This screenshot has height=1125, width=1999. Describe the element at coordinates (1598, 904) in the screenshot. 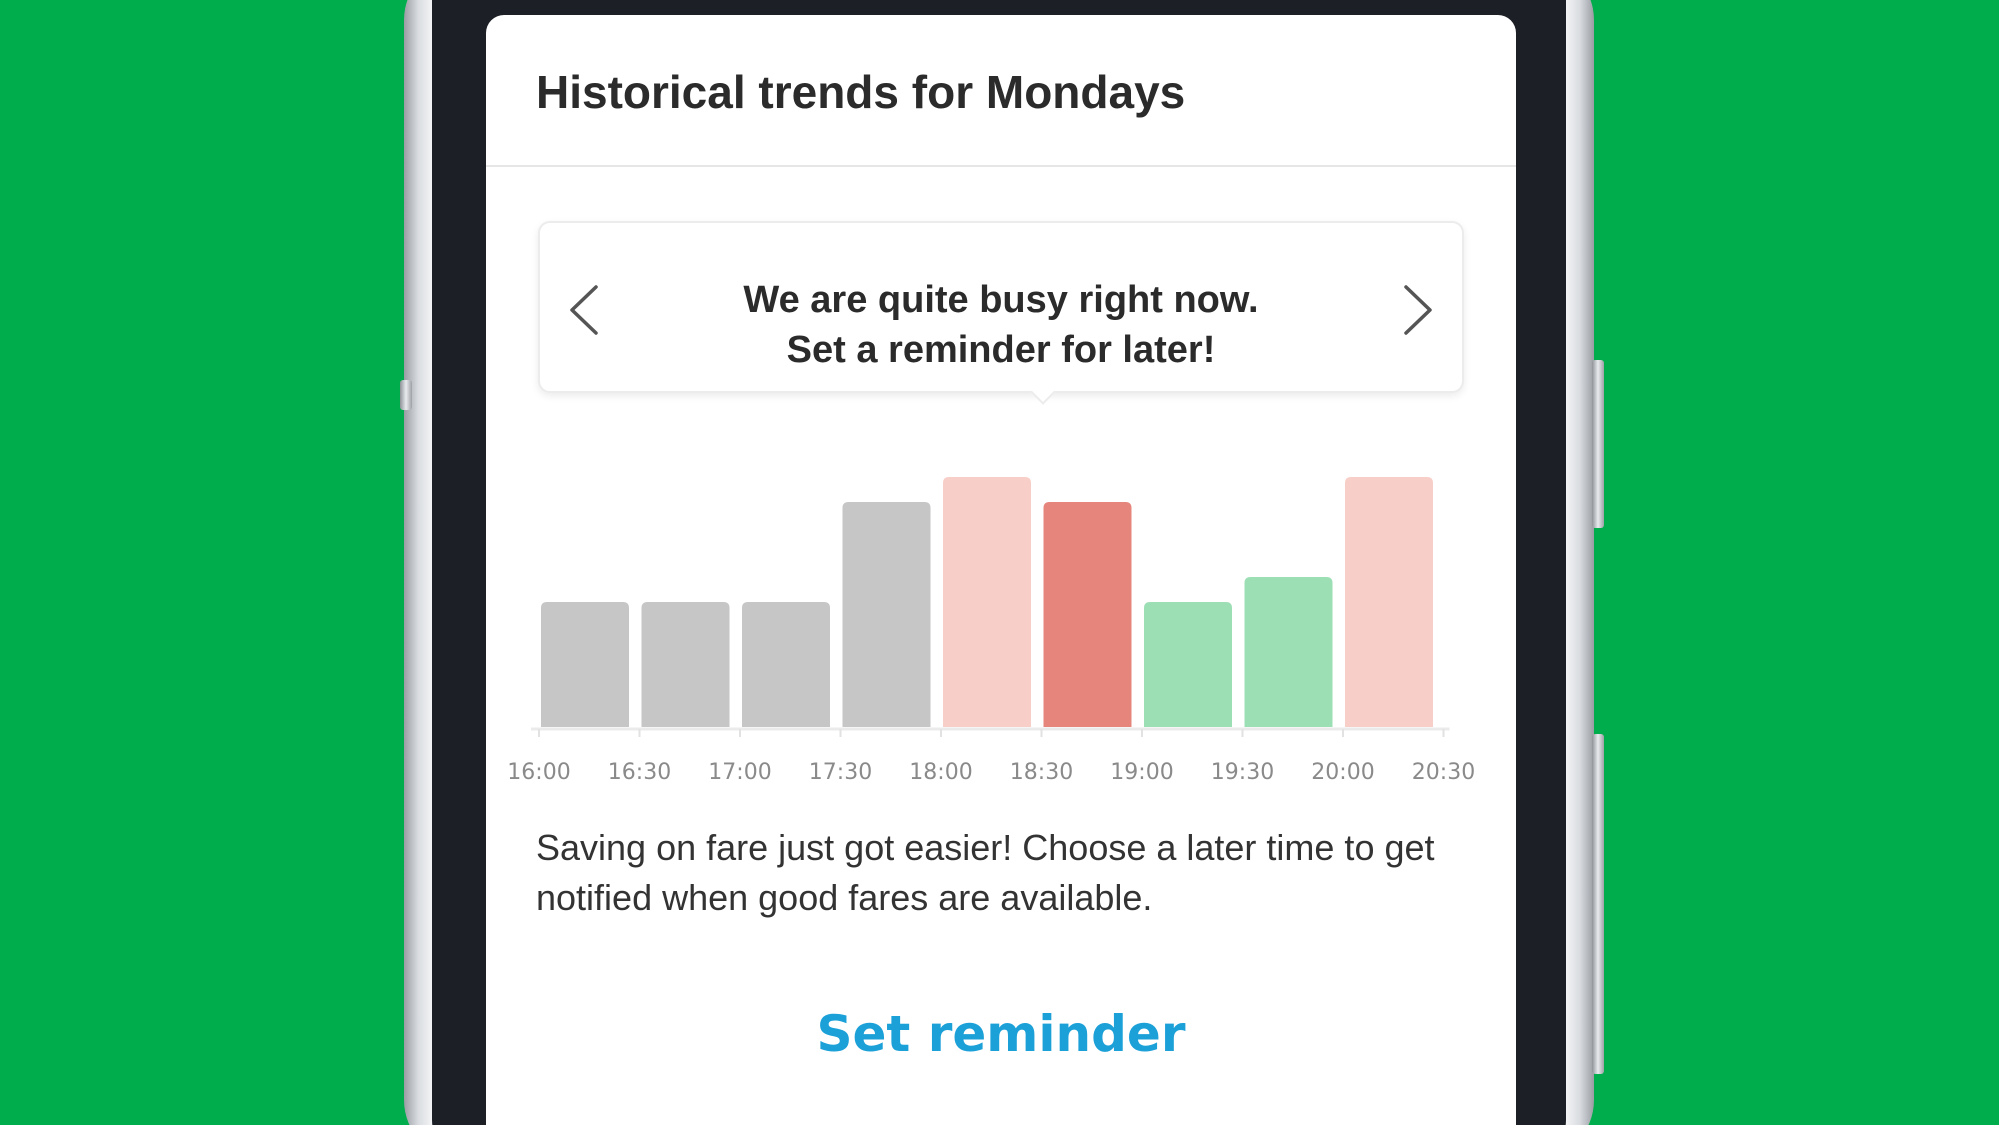

I see `phone-power-button` at that location.